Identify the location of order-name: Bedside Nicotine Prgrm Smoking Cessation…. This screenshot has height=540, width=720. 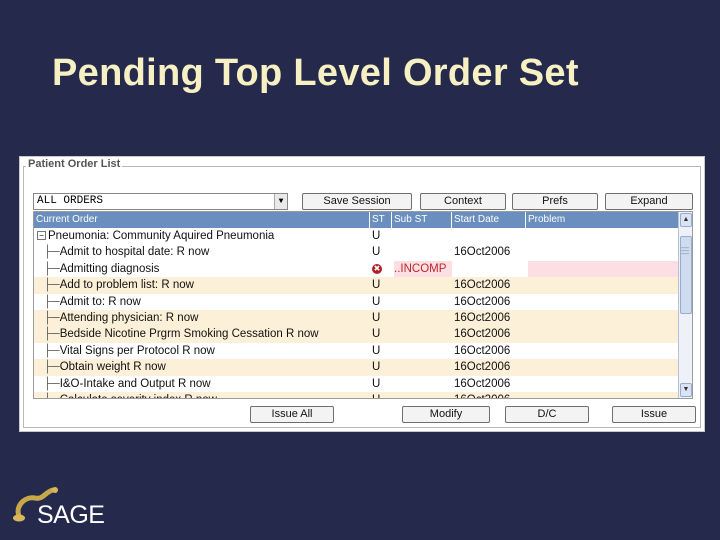
(189, 334).